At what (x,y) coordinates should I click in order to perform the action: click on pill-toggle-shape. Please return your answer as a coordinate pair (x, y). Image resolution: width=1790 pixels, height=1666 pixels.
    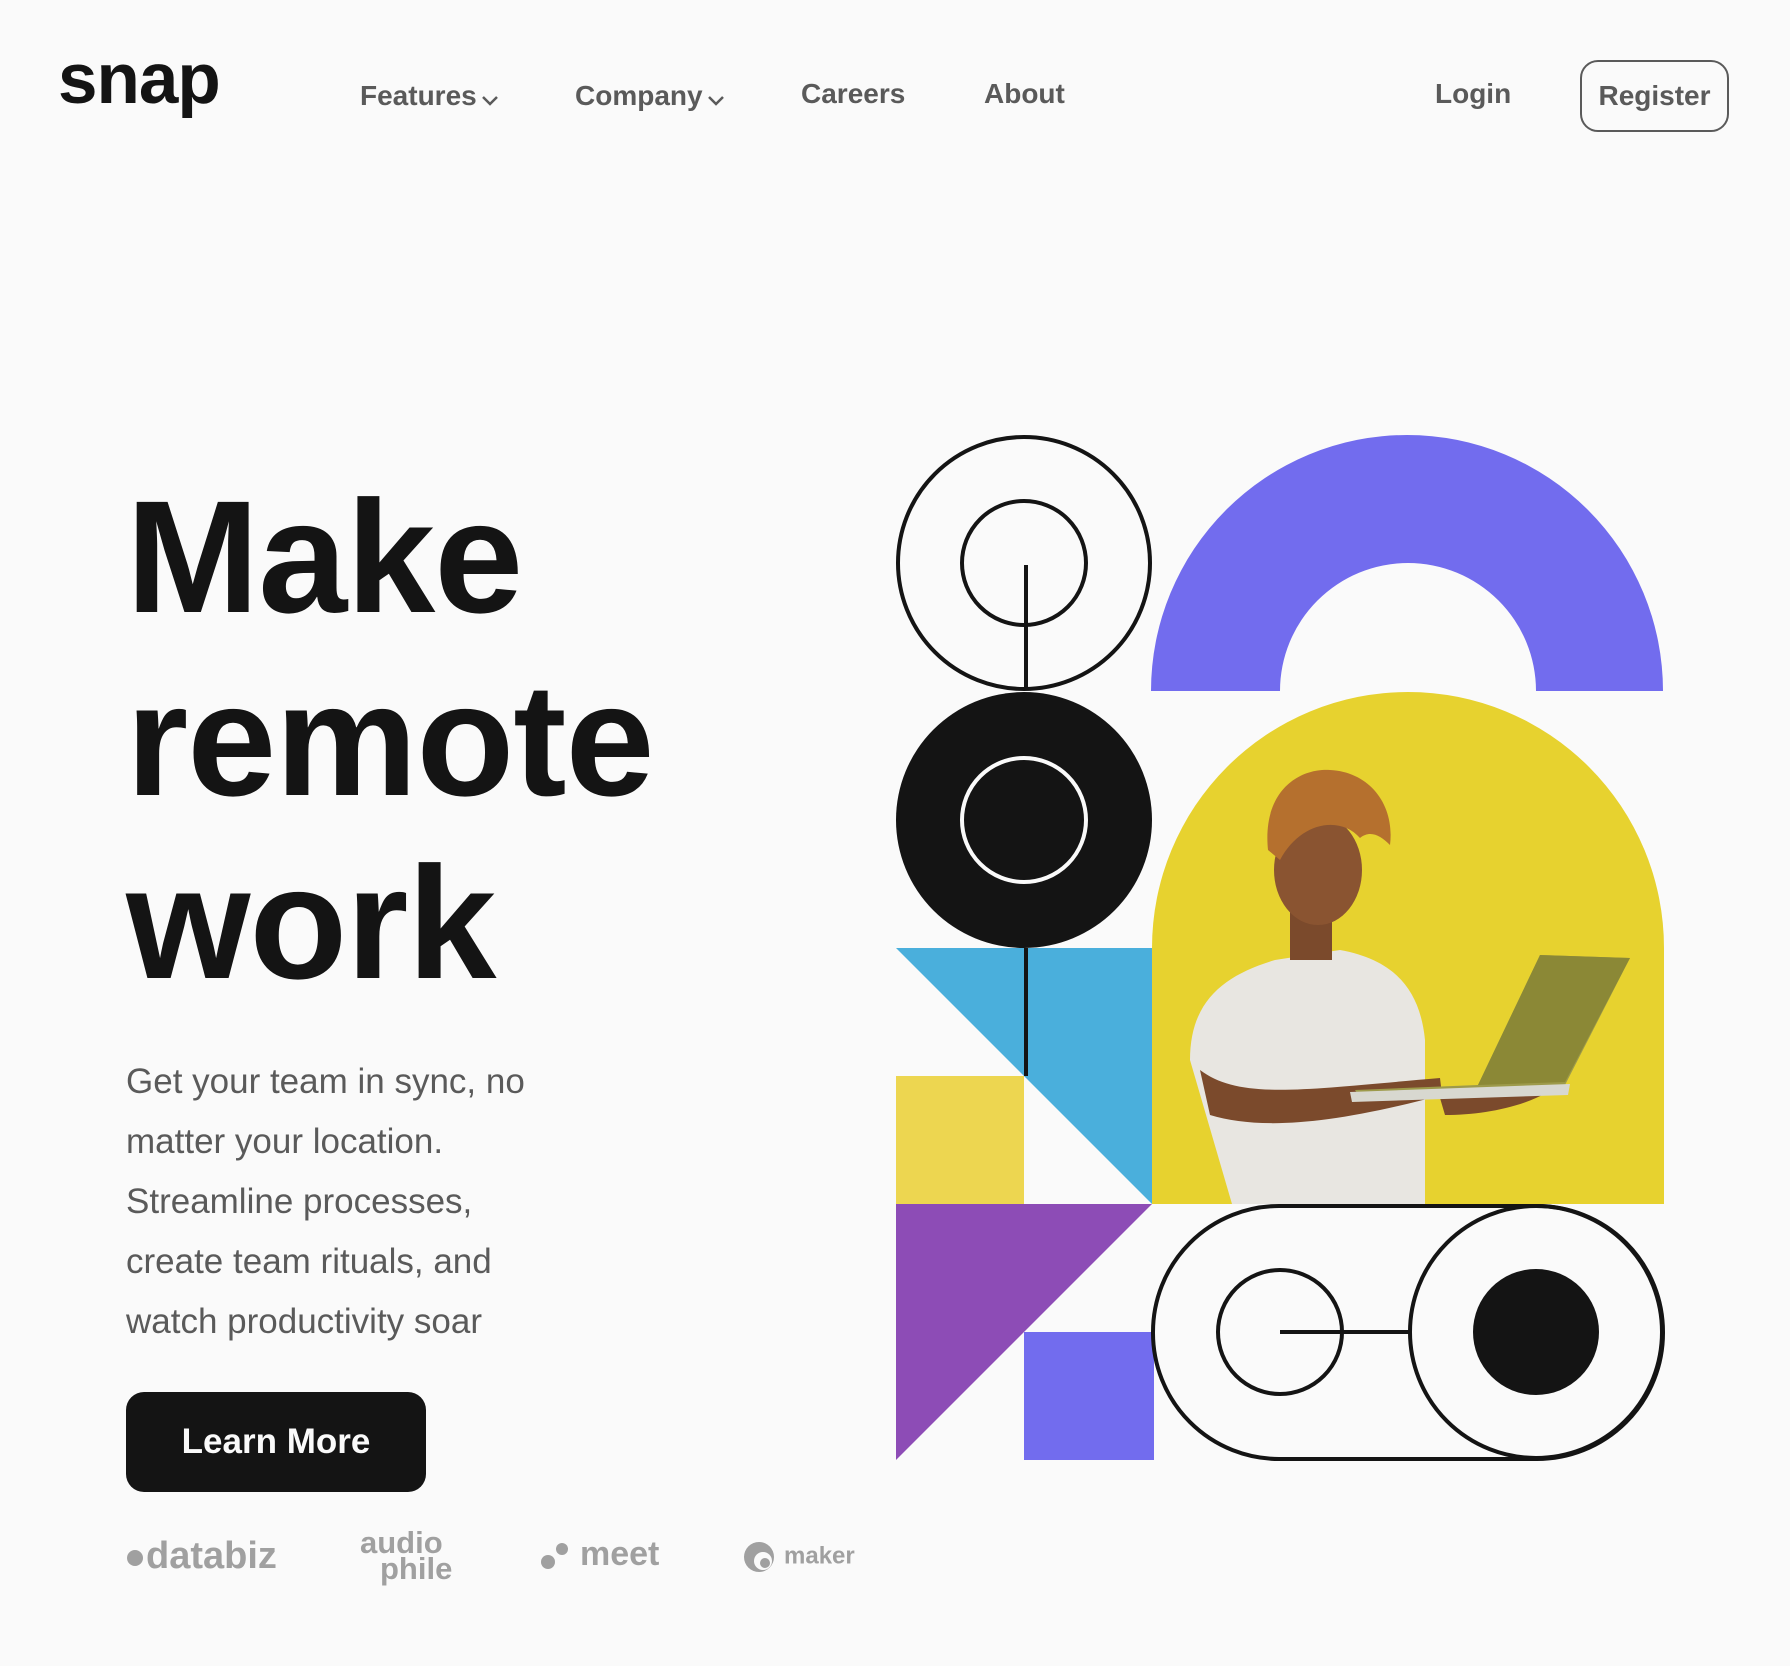
    Looking at the image, I should click on (1408, 1332).